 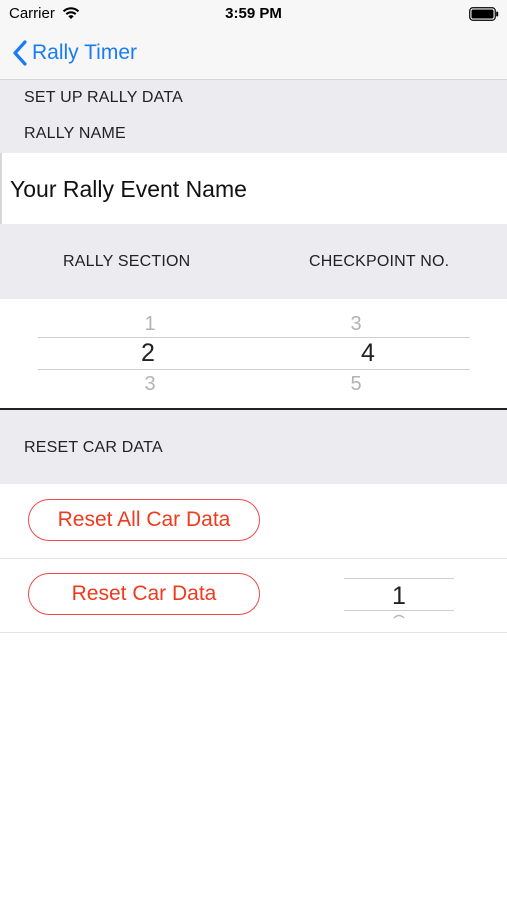 I want to click on checkpoint-next-value: 5, so click(x=356, y=384).